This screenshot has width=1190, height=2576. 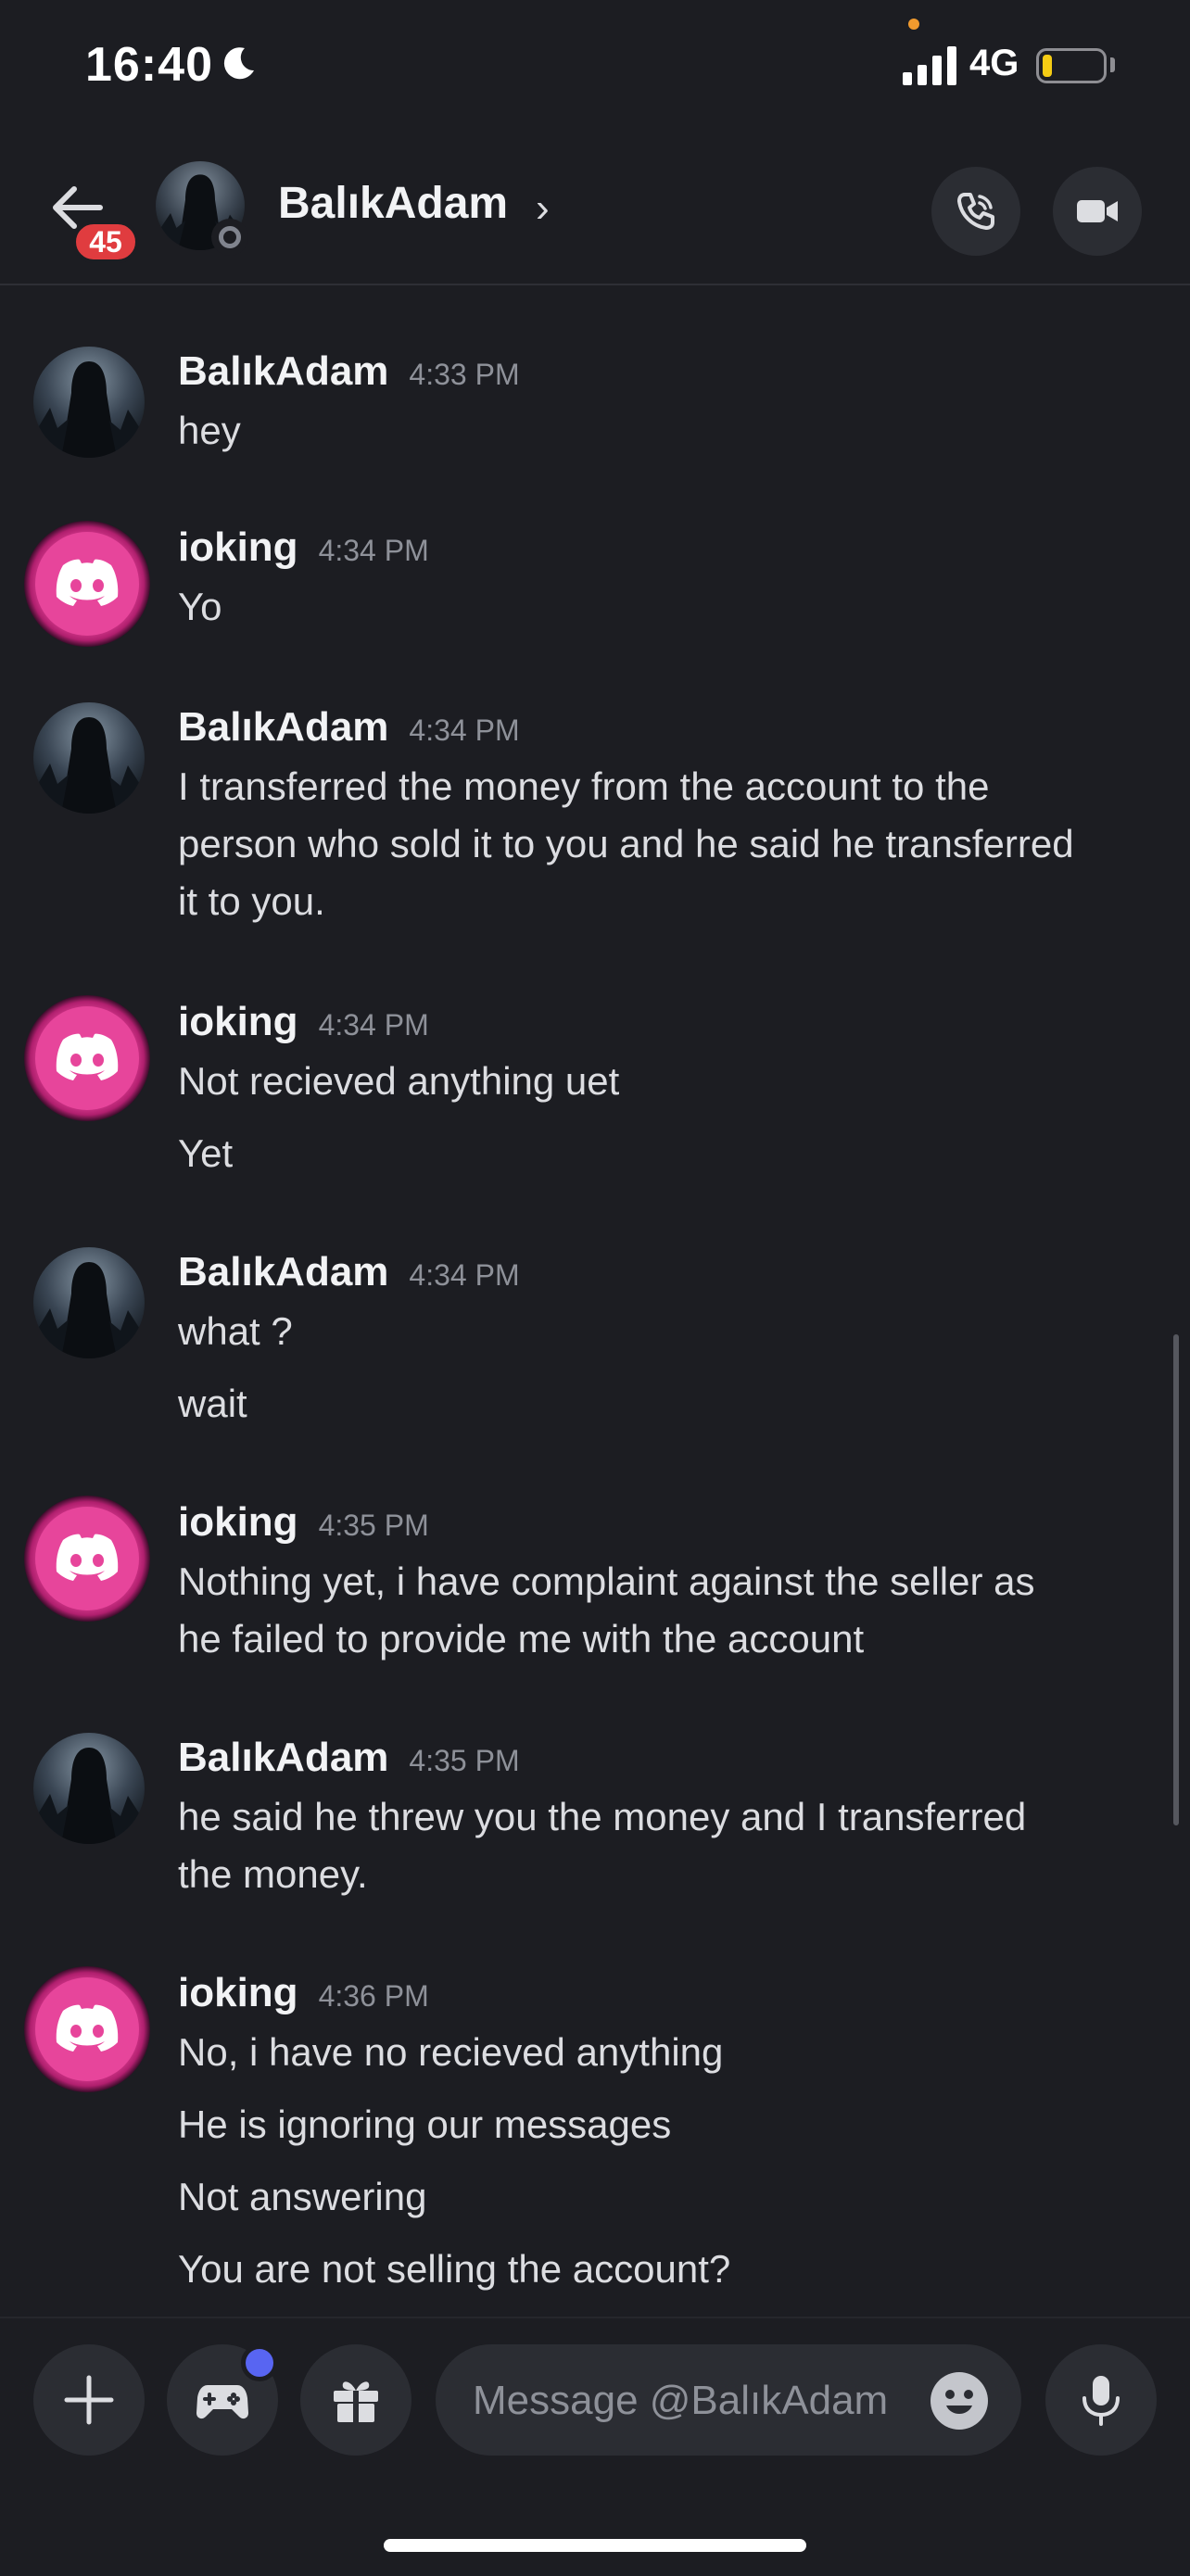 What do you see at coordinates (302, 2197) in the screenshot?
I see `message-text: Not answering` at bounding box center [302, 2197].